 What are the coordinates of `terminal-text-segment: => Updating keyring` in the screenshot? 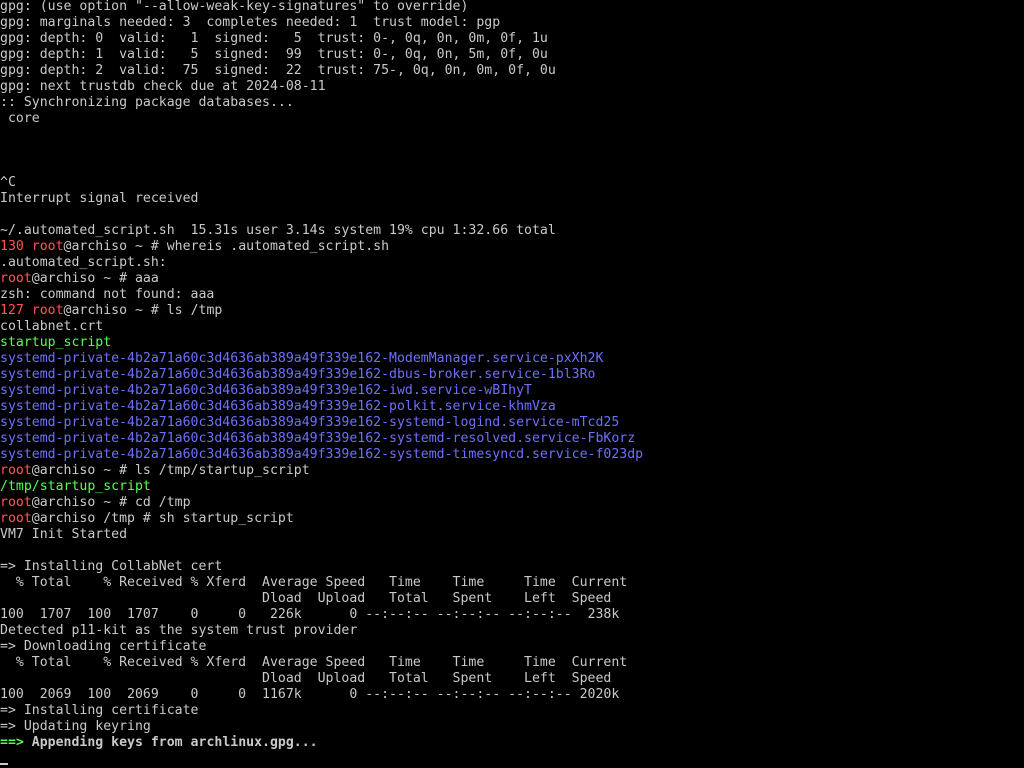 It's located at (75, 726).